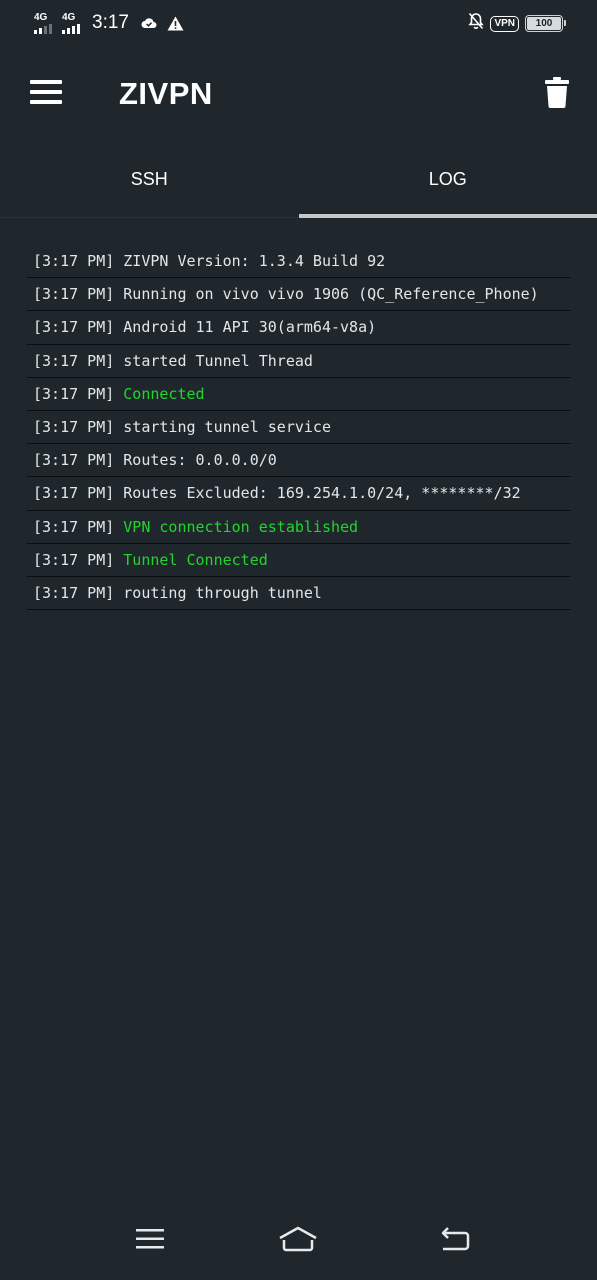  Describe the element at coordinates (299, 394) in the screenshot. I see `log-row: [3:17 PM] Connected` at that location.